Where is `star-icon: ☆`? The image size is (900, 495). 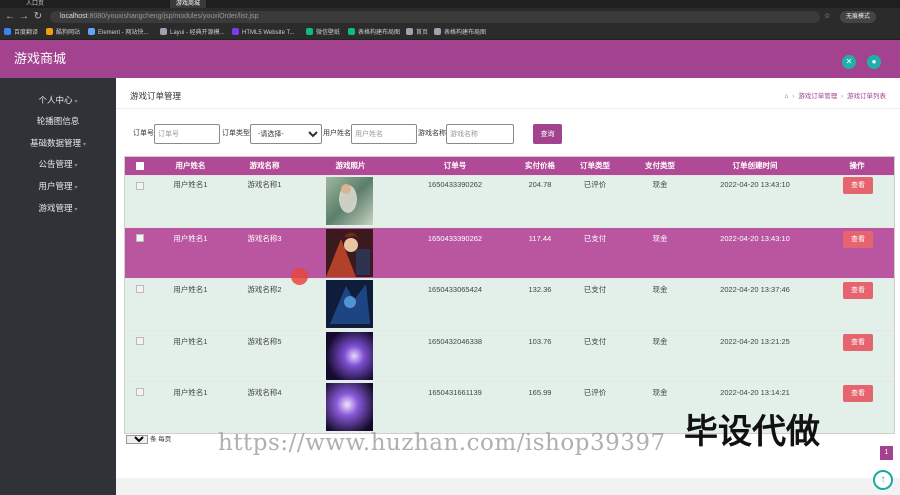
star-icon: ☆ is located at coordinates (827, 17).